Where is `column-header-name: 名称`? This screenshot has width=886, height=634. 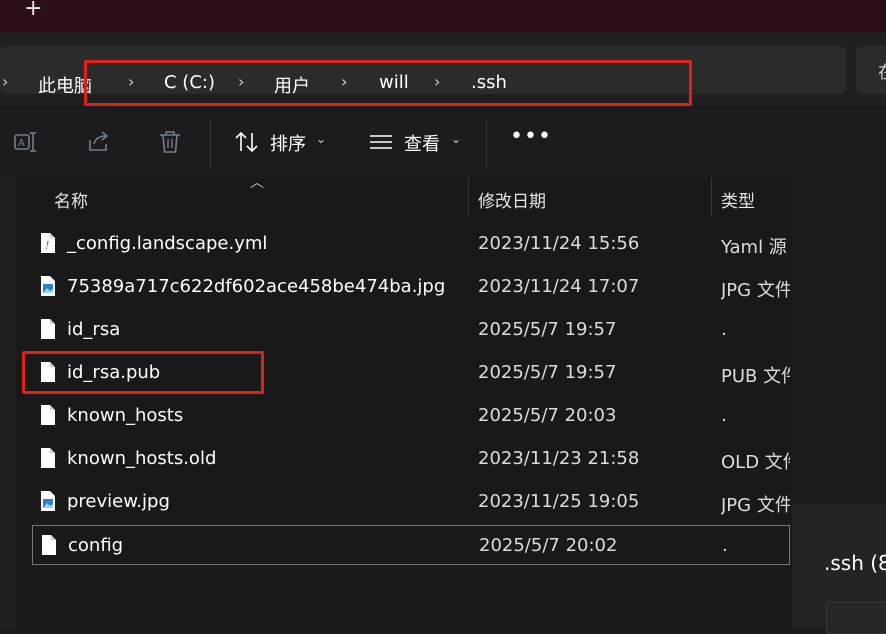
column-header-name: 名称 is located at coordinates (71, 199).